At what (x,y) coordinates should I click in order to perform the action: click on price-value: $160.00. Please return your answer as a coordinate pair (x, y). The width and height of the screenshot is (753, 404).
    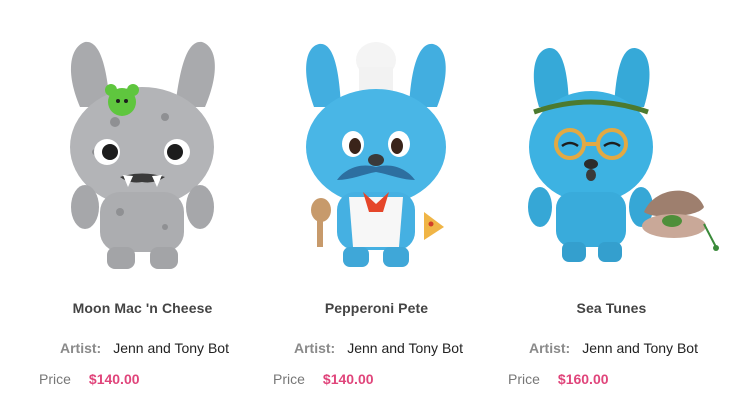
    Looking at the image, I should click on (583, 379).